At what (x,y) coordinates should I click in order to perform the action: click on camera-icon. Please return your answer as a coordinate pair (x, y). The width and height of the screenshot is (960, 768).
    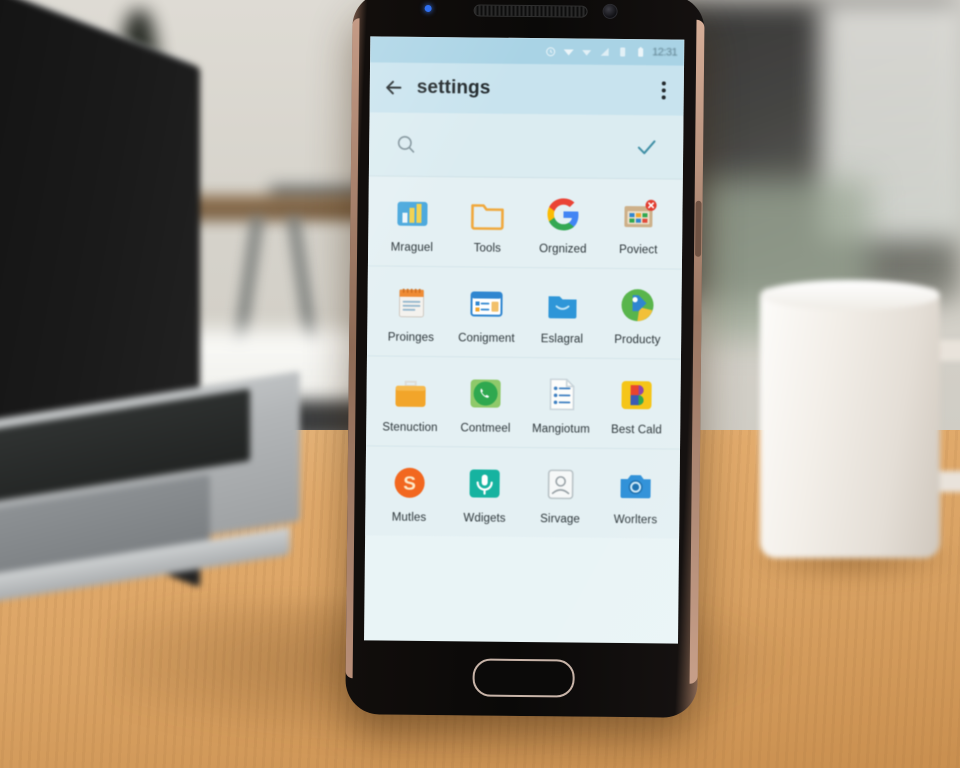
    Looking at the image, I should click on (635, 487).